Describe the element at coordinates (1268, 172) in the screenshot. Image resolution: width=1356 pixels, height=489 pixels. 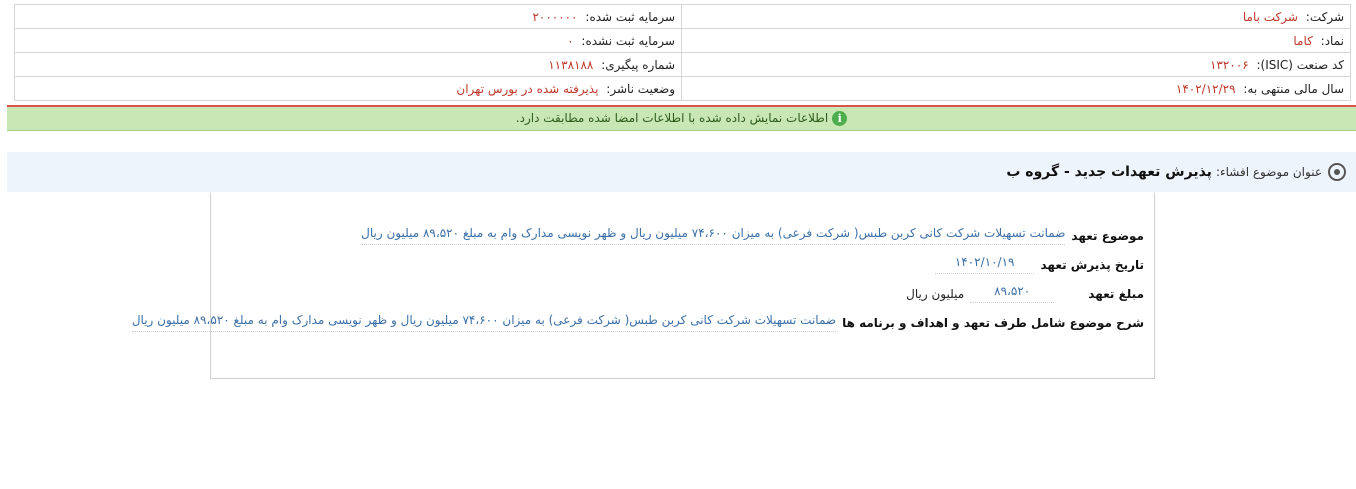
I see `subject-label: عنوان موضوع افشاء:` at that location.